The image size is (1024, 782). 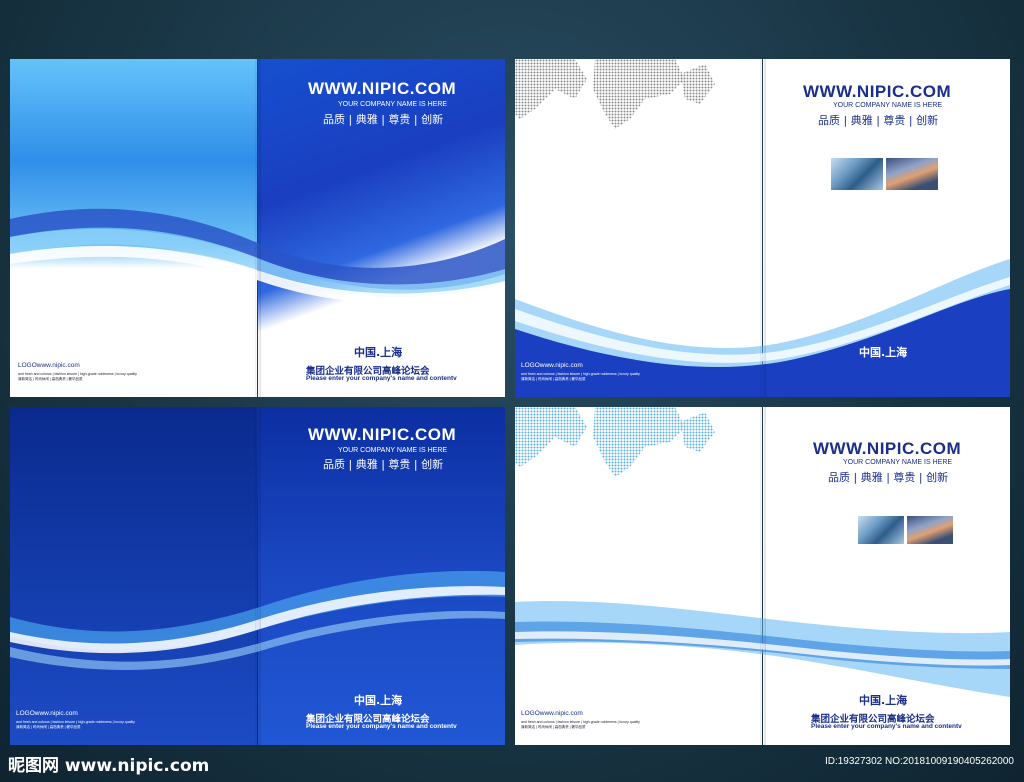 I want to click on watermark-site: 昵图网 www.nipic.com, so click(x=109, y=766).